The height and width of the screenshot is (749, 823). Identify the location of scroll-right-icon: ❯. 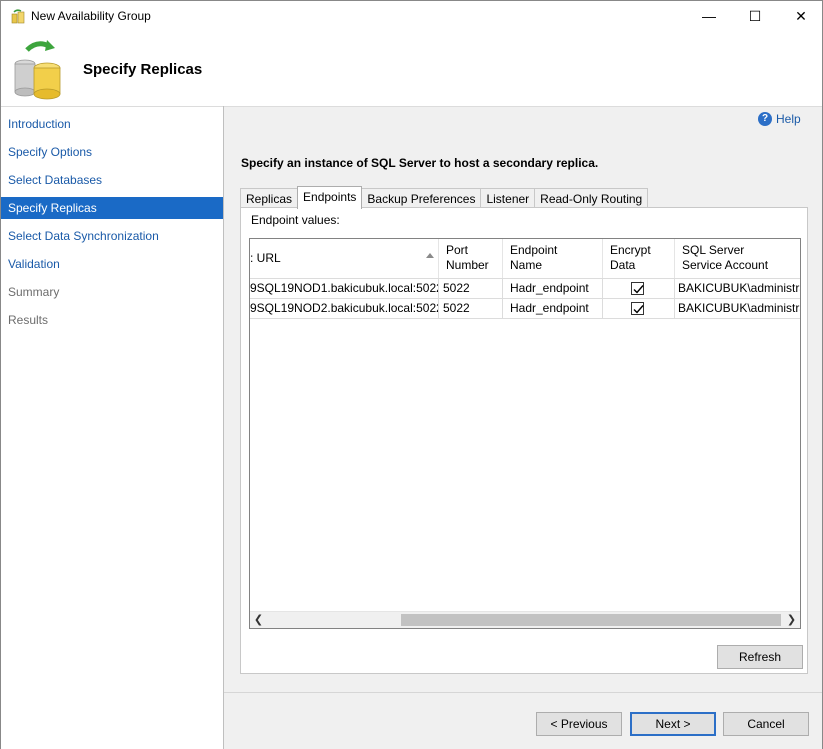
(791, 620).